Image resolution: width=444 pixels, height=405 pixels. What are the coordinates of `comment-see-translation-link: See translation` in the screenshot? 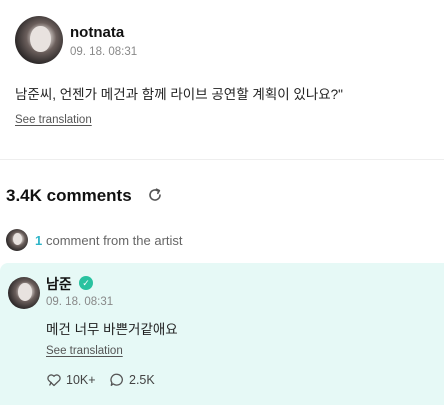 It's located at (84, 351).